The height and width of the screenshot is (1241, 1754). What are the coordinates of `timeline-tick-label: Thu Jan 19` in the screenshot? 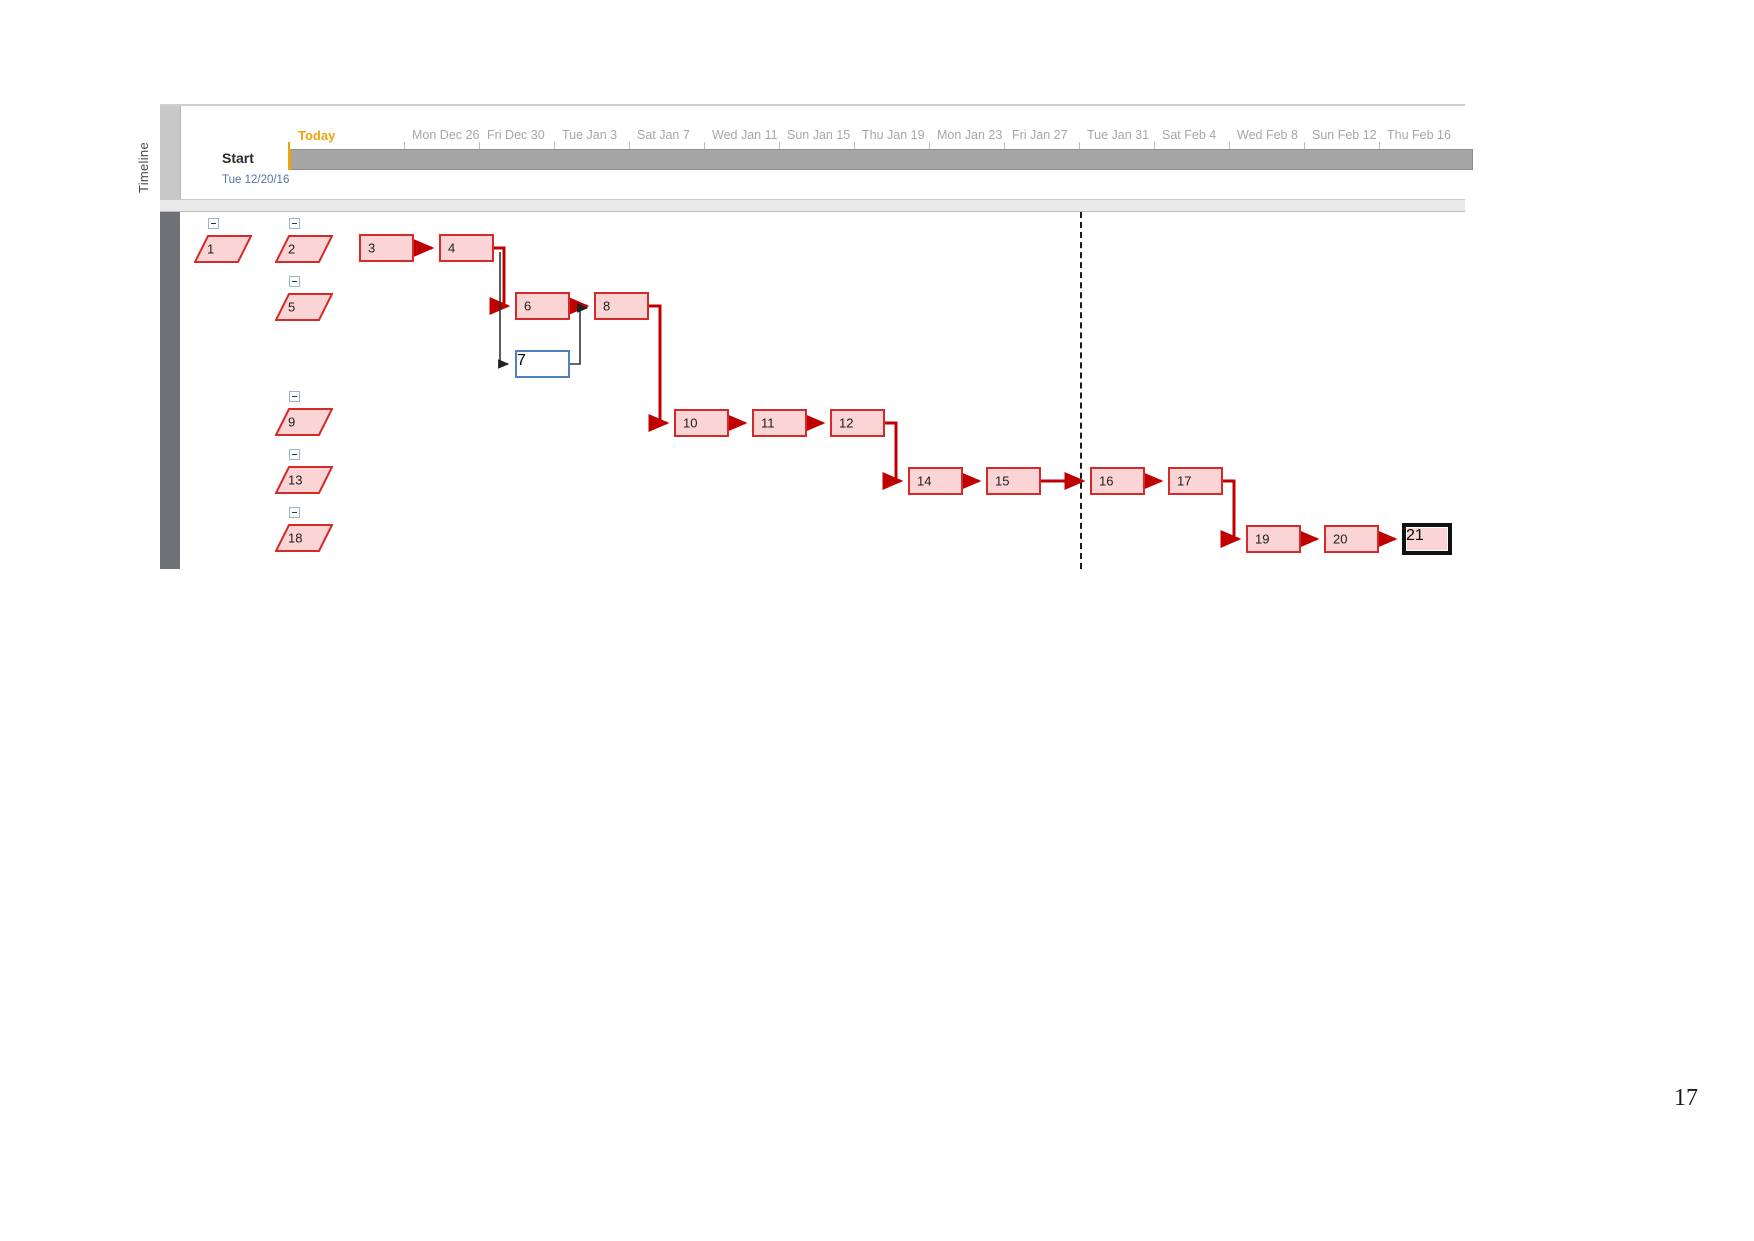 It's located at (893, 135).